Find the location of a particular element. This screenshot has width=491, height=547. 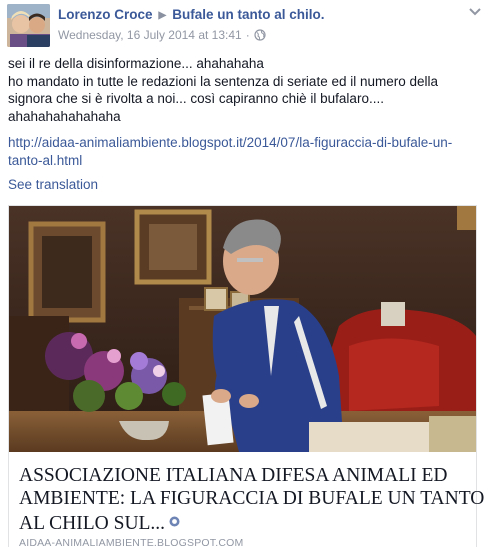

author-line: Lorenzo Croce ▶ Bufale un tanto al chilo. is located at coordinates (191, 14).